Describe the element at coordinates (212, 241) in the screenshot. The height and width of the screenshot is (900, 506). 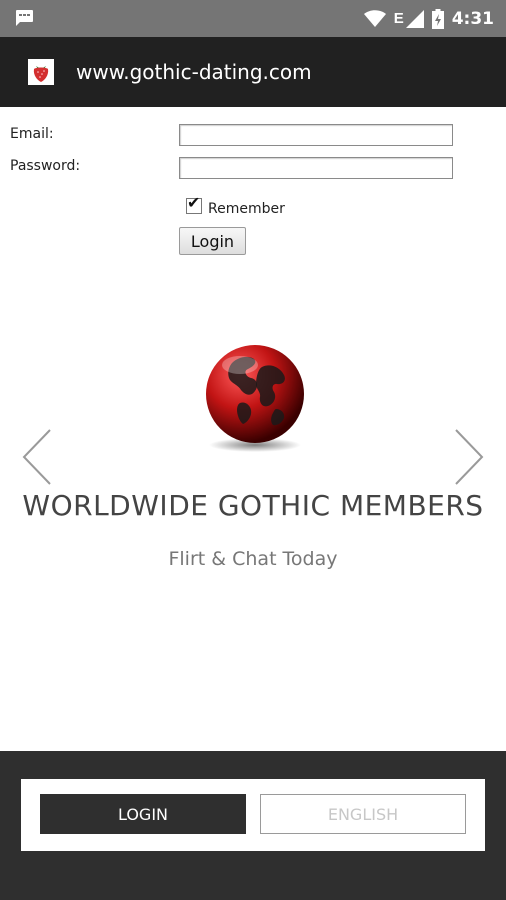
I see `login-submit-button: Login` at that location.